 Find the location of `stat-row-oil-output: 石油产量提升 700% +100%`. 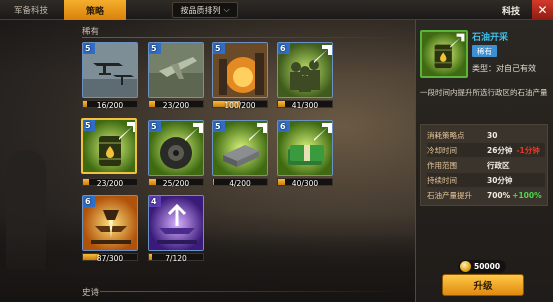

stat-row-oil-output: 石油产量提升 700% +100% is located at coordinates (486, 195).